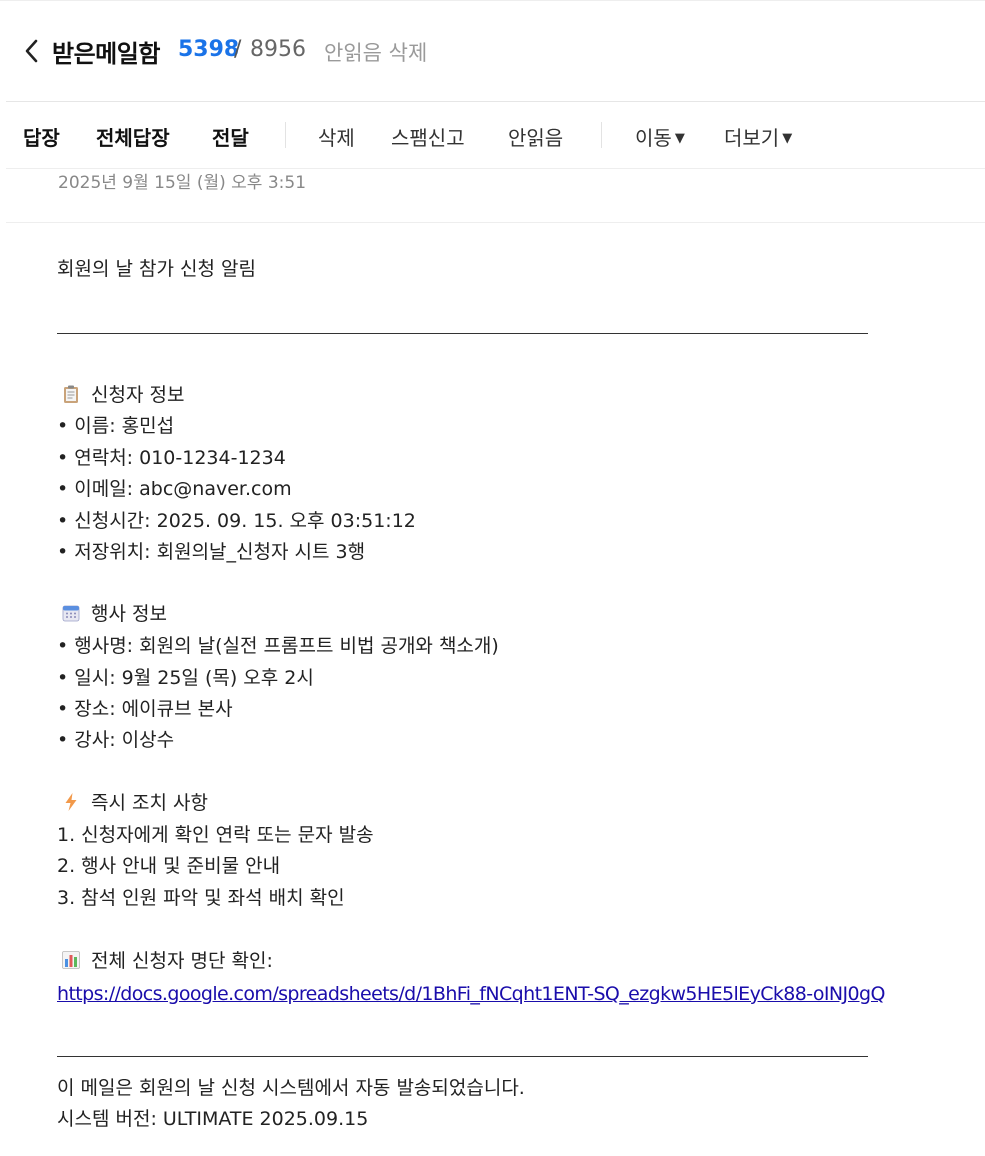 The height and width of the screenshot is (1156, 985). I want to click on event-heading: 행사 정보, so click(112, 614).